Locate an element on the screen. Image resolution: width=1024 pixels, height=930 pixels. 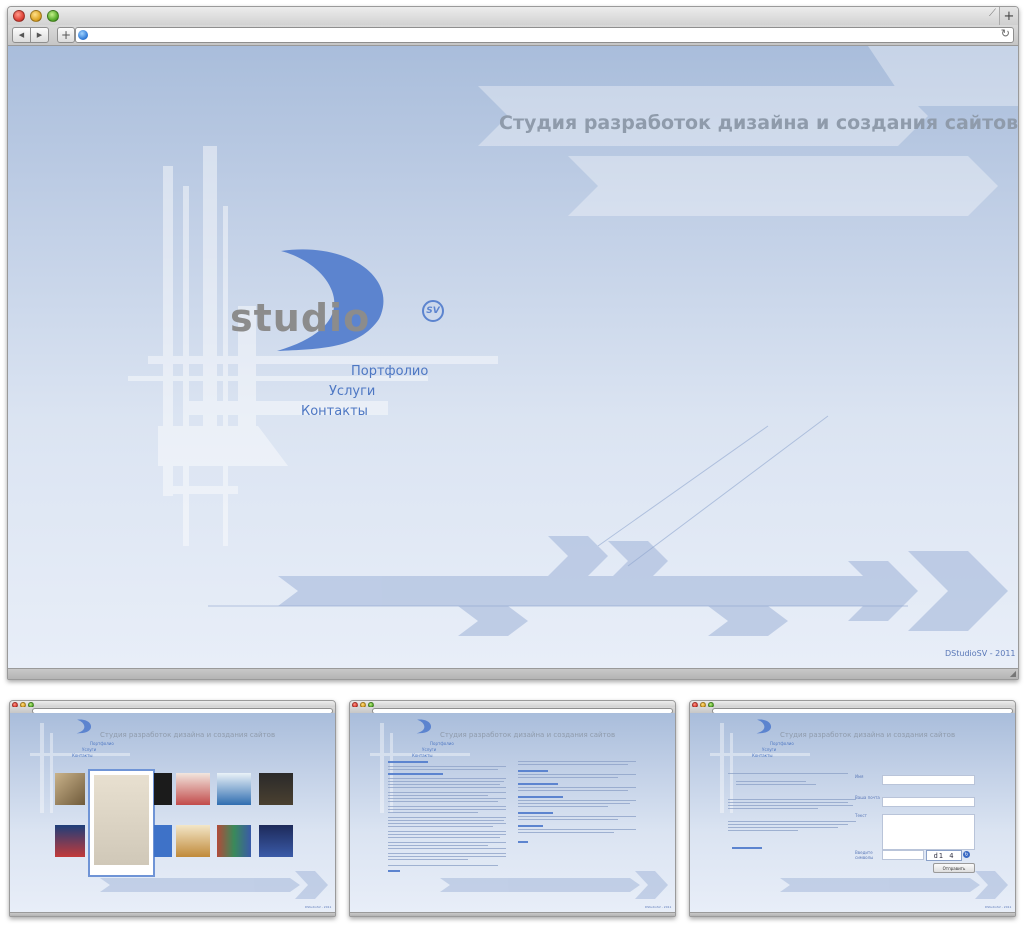
send-button: Отправить is located at coordinates (954, 868).